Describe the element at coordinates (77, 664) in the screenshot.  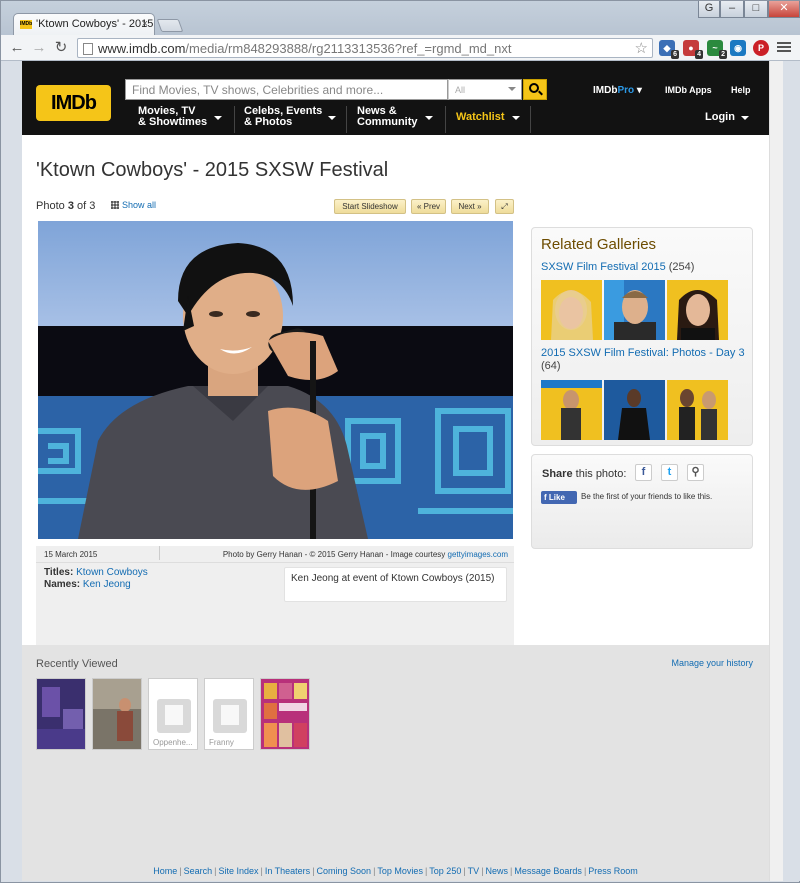
I see `recently-viewed-title: Recently Viewed` at that location.